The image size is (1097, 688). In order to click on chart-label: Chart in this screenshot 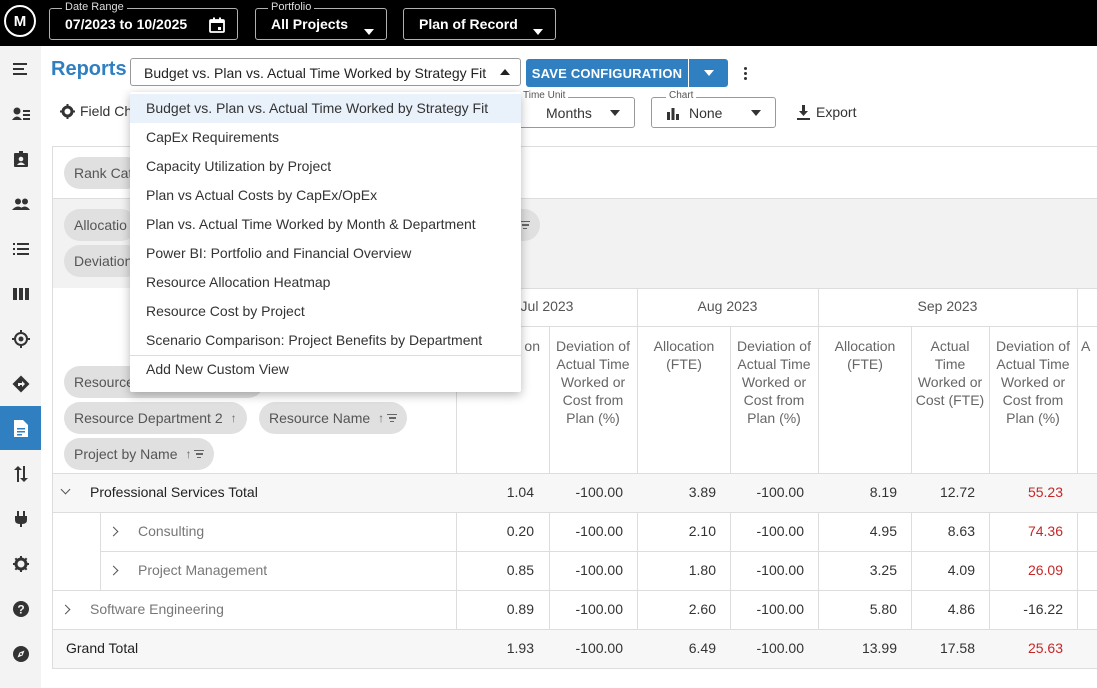, I will do `click(681, 96)`.